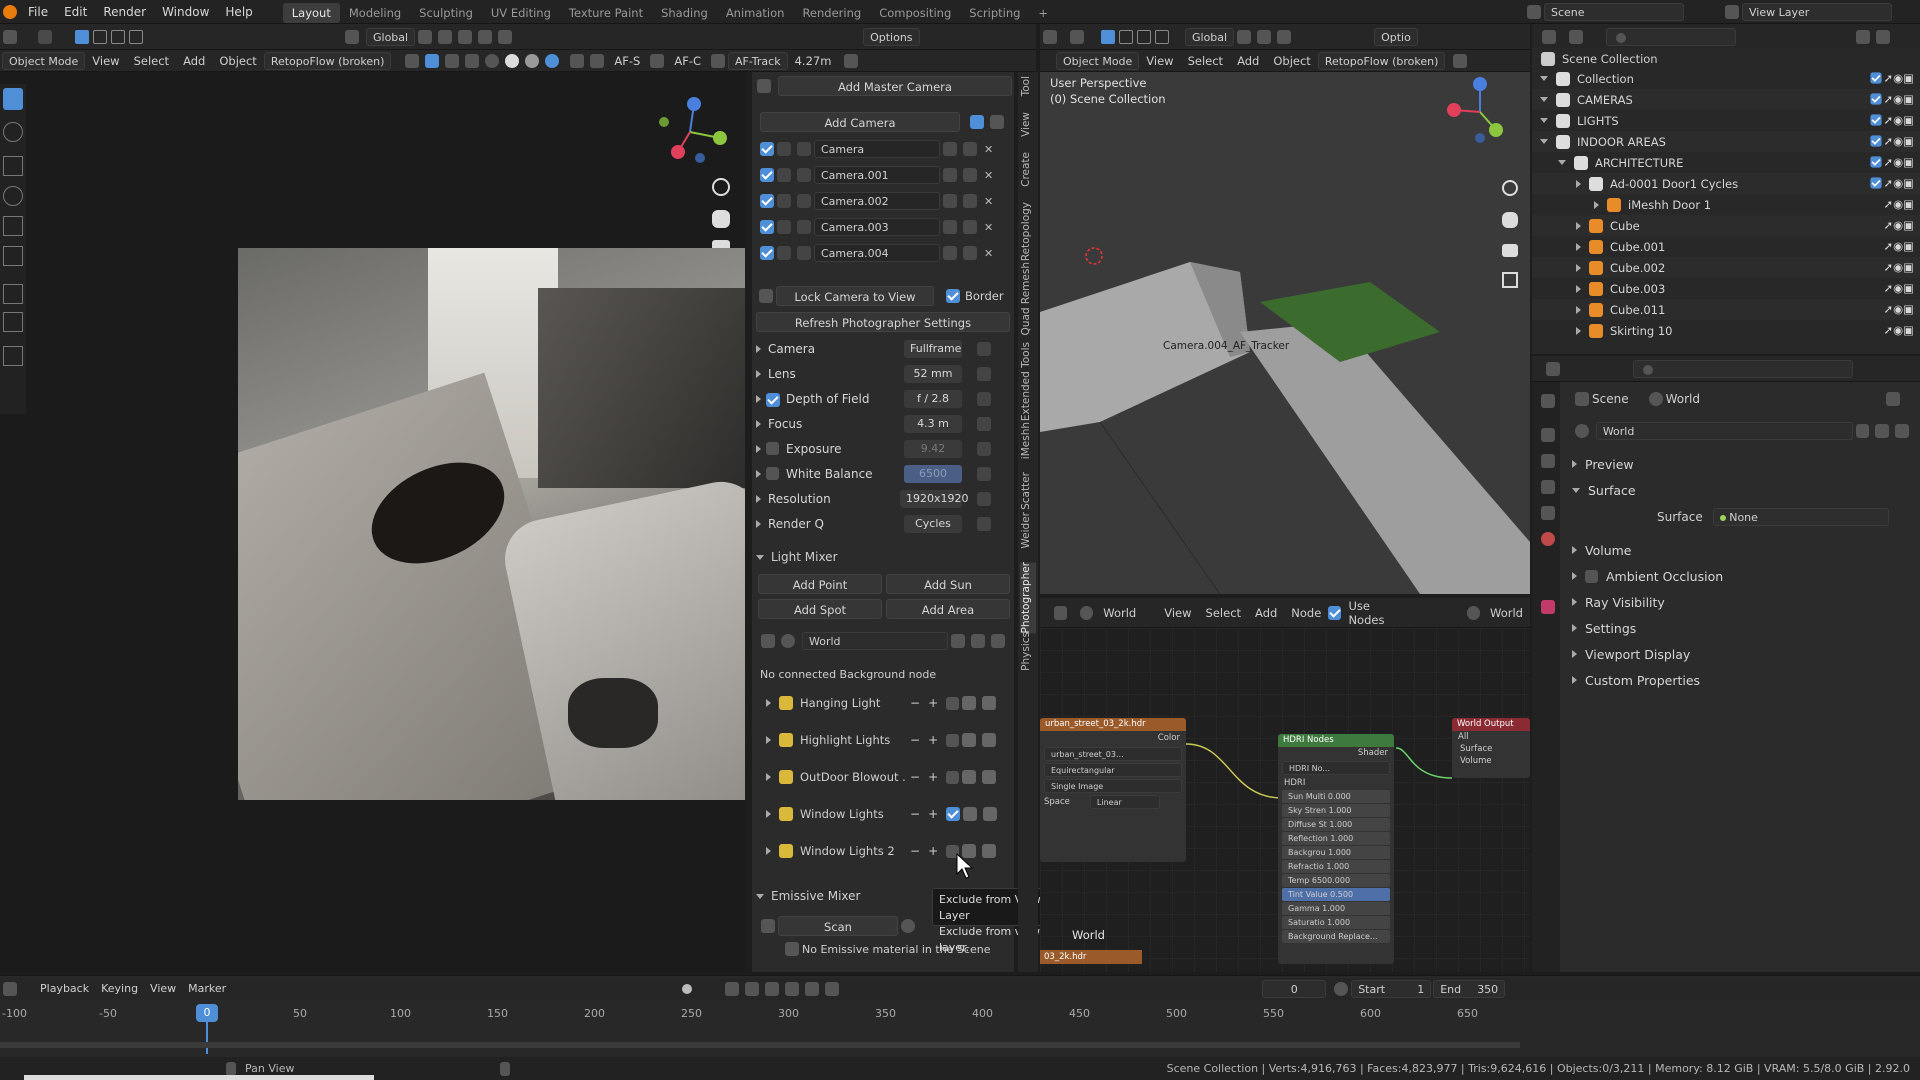  I want to click on outliner-row: Cube.002 ➚ ◉ ▣, so click(1726, 267).